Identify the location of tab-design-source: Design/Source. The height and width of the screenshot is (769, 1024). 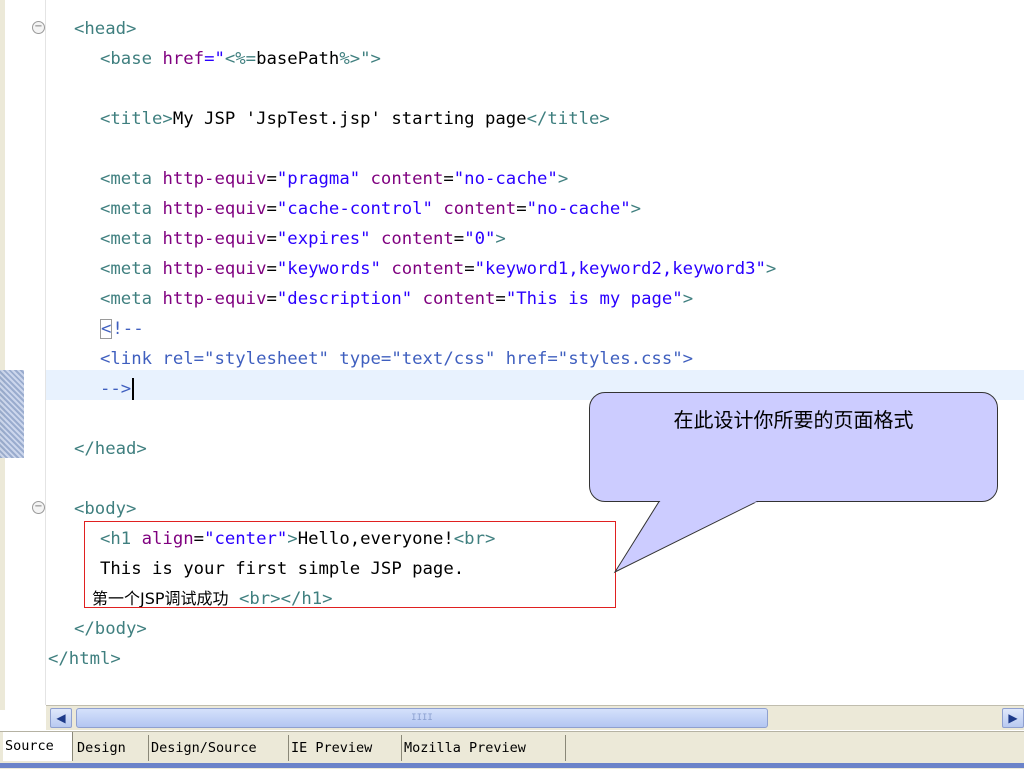
(219, 748).